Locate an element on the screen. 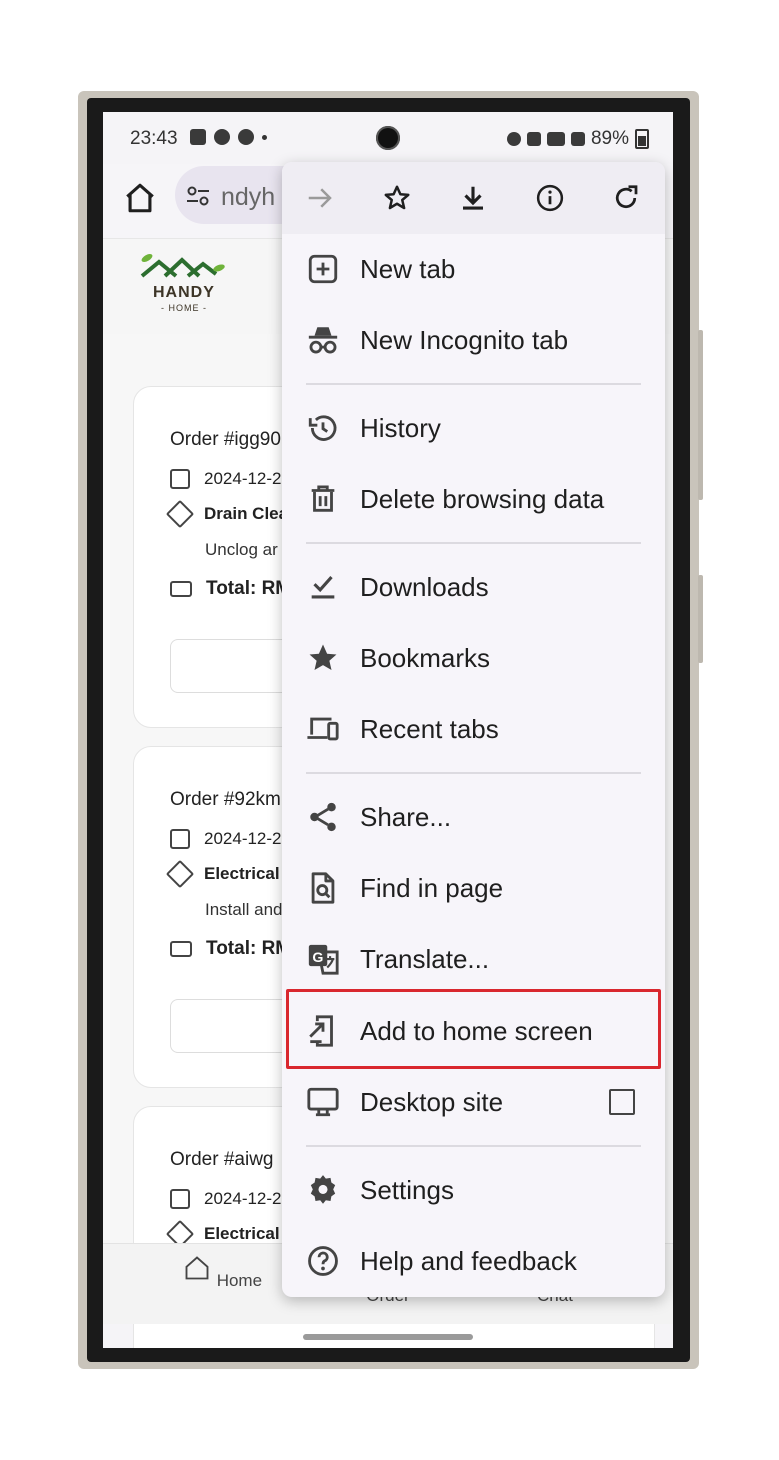  info-icon is located at coordinates (550, 198).